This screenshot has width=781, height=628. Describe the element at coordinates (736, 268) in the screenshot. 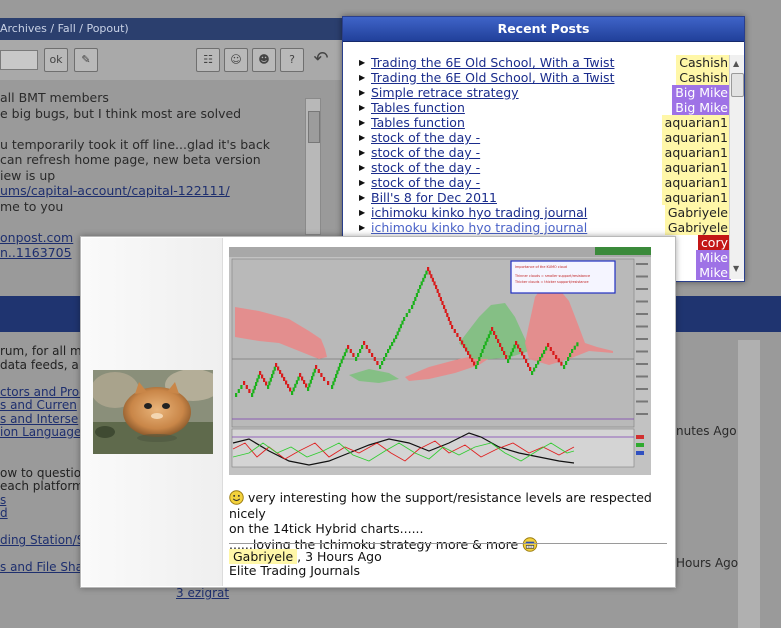

I see `scroll-down-icon: ▼` at that location.